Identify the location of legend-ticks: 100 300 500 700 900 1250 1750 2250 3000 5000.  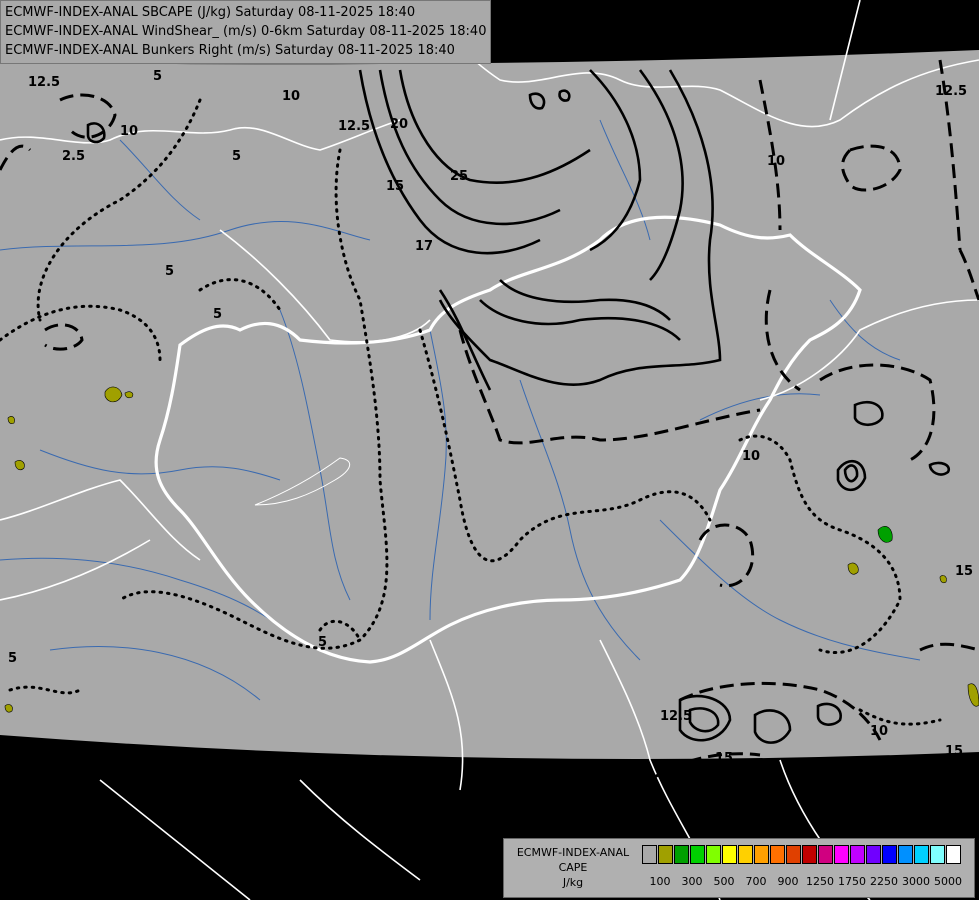
(807, 883).